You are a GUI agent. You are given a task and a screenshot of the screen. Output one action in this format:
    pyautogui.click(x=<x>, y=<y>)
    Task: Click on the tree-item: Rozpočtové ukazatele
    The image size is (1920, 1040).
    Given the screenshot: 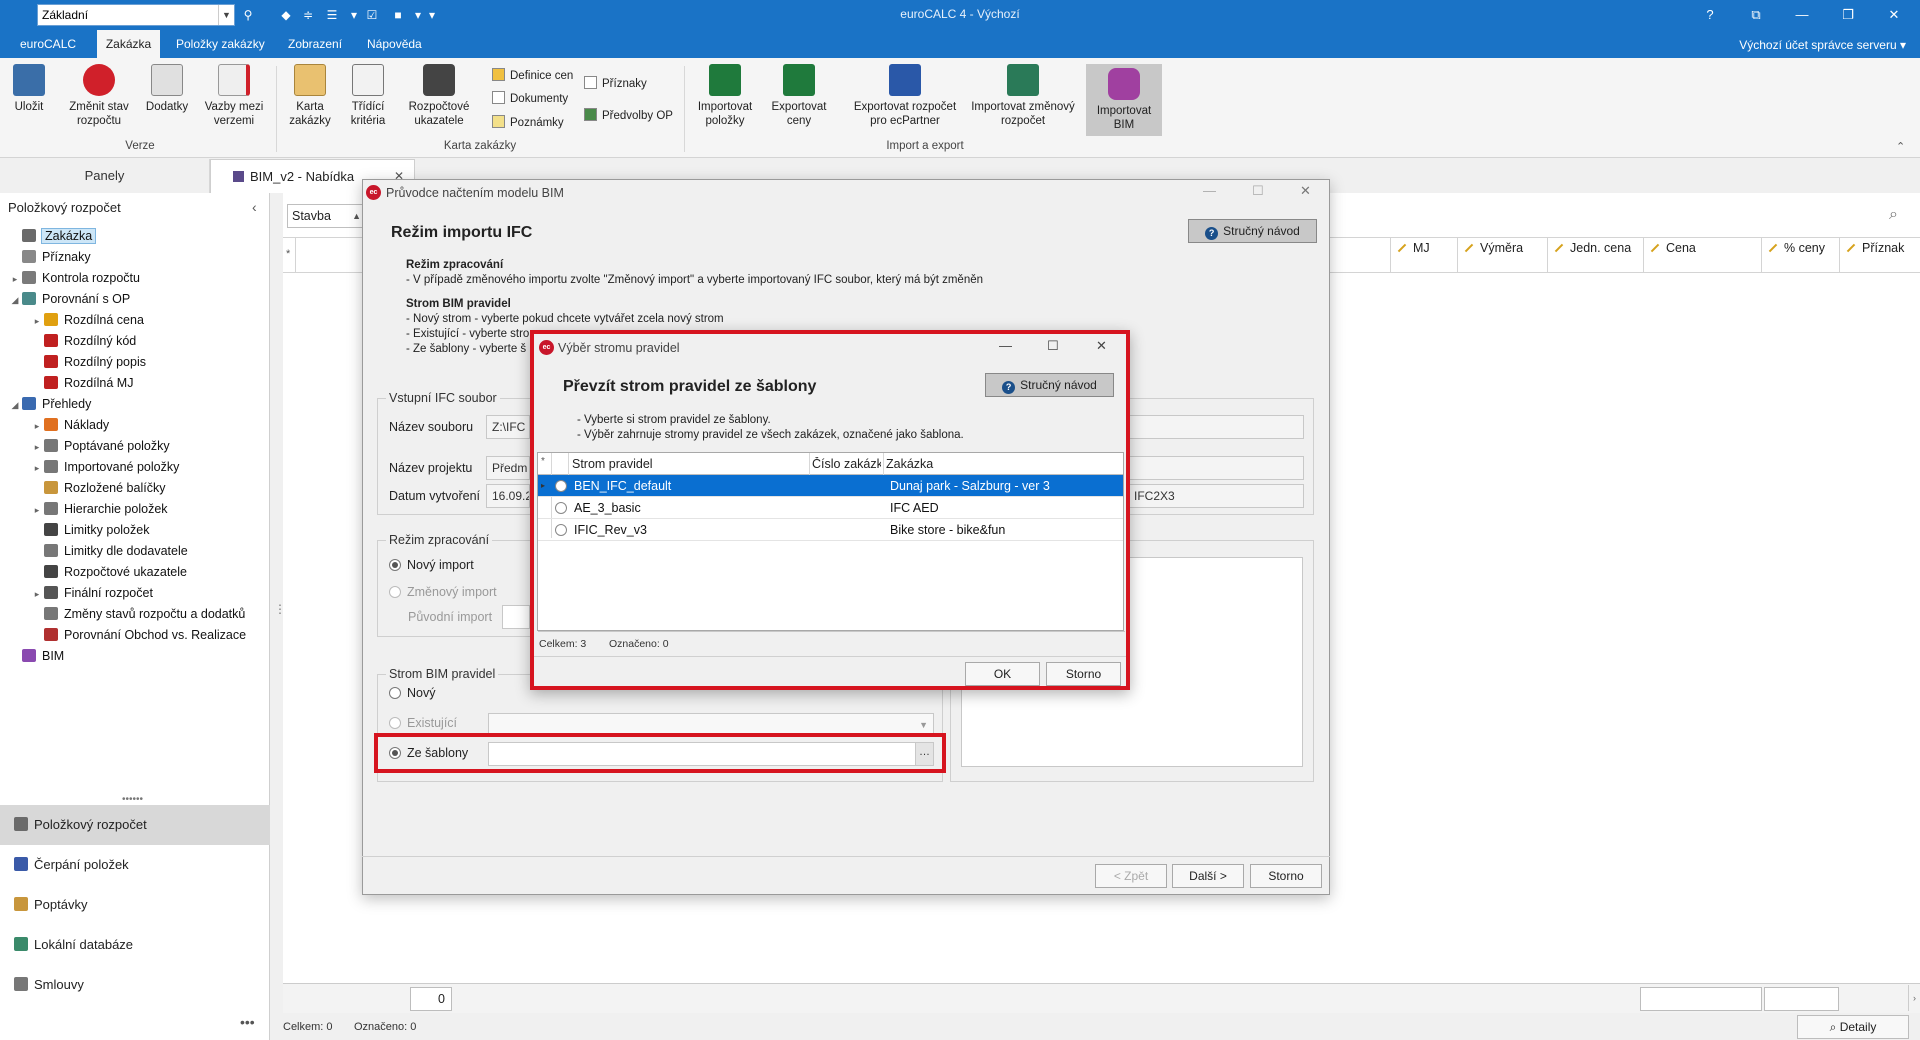 What is the action you would take?
    pyautogui.click(x=138, y=572)
    